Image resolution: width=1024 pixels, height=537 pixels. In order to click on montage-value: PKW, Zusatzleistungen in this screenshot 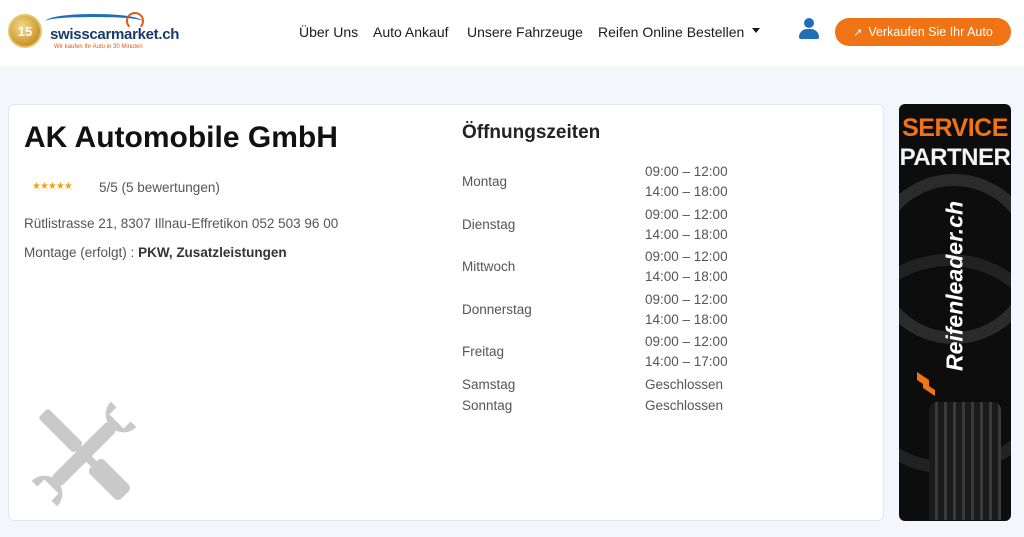, I will do `click(212, 252)`.